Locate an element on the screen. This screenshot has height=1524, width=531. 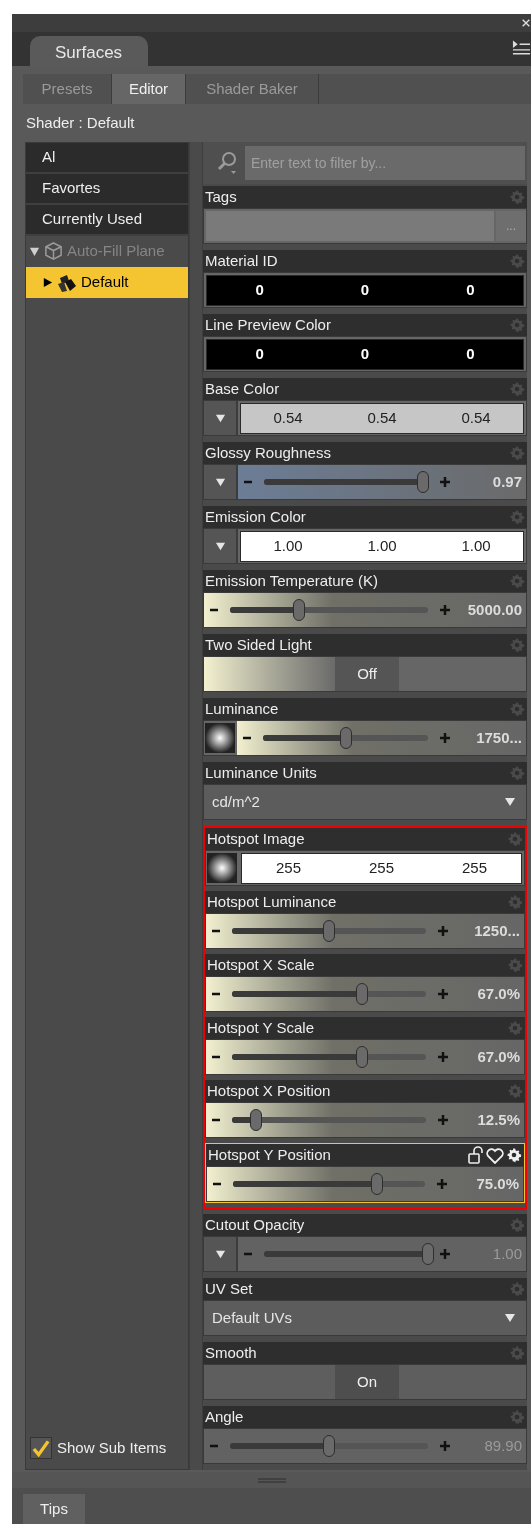
dropdown: Default UVs is located at coordinates (365, 1318).